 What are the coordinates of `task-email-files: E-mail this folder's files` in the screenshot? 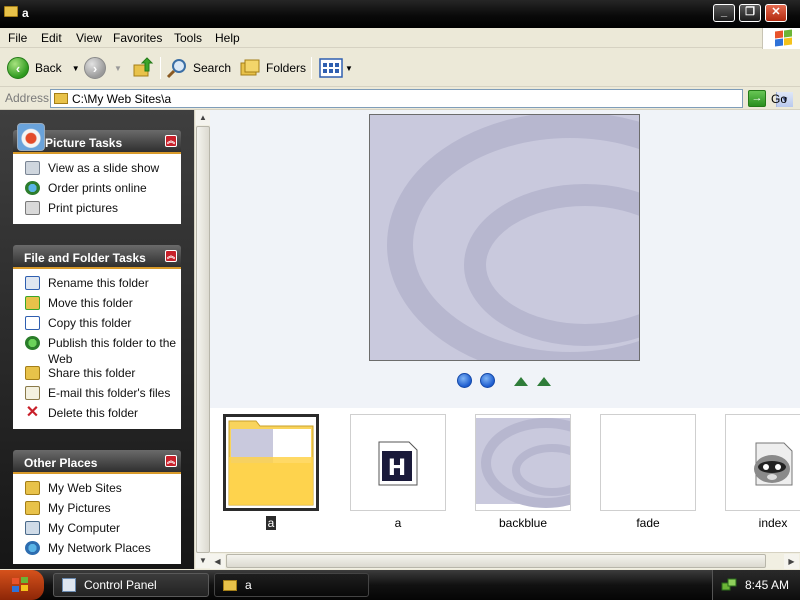 It's located at (97, 395).